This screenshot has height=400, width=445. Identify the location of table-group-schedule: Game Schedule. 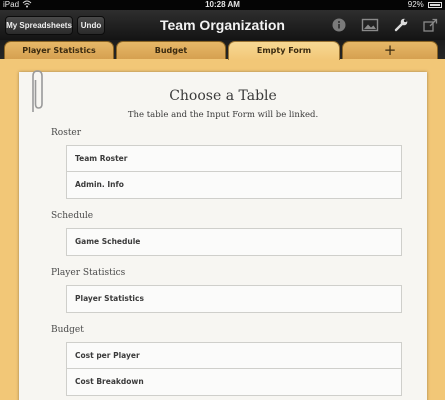
(234, 242).